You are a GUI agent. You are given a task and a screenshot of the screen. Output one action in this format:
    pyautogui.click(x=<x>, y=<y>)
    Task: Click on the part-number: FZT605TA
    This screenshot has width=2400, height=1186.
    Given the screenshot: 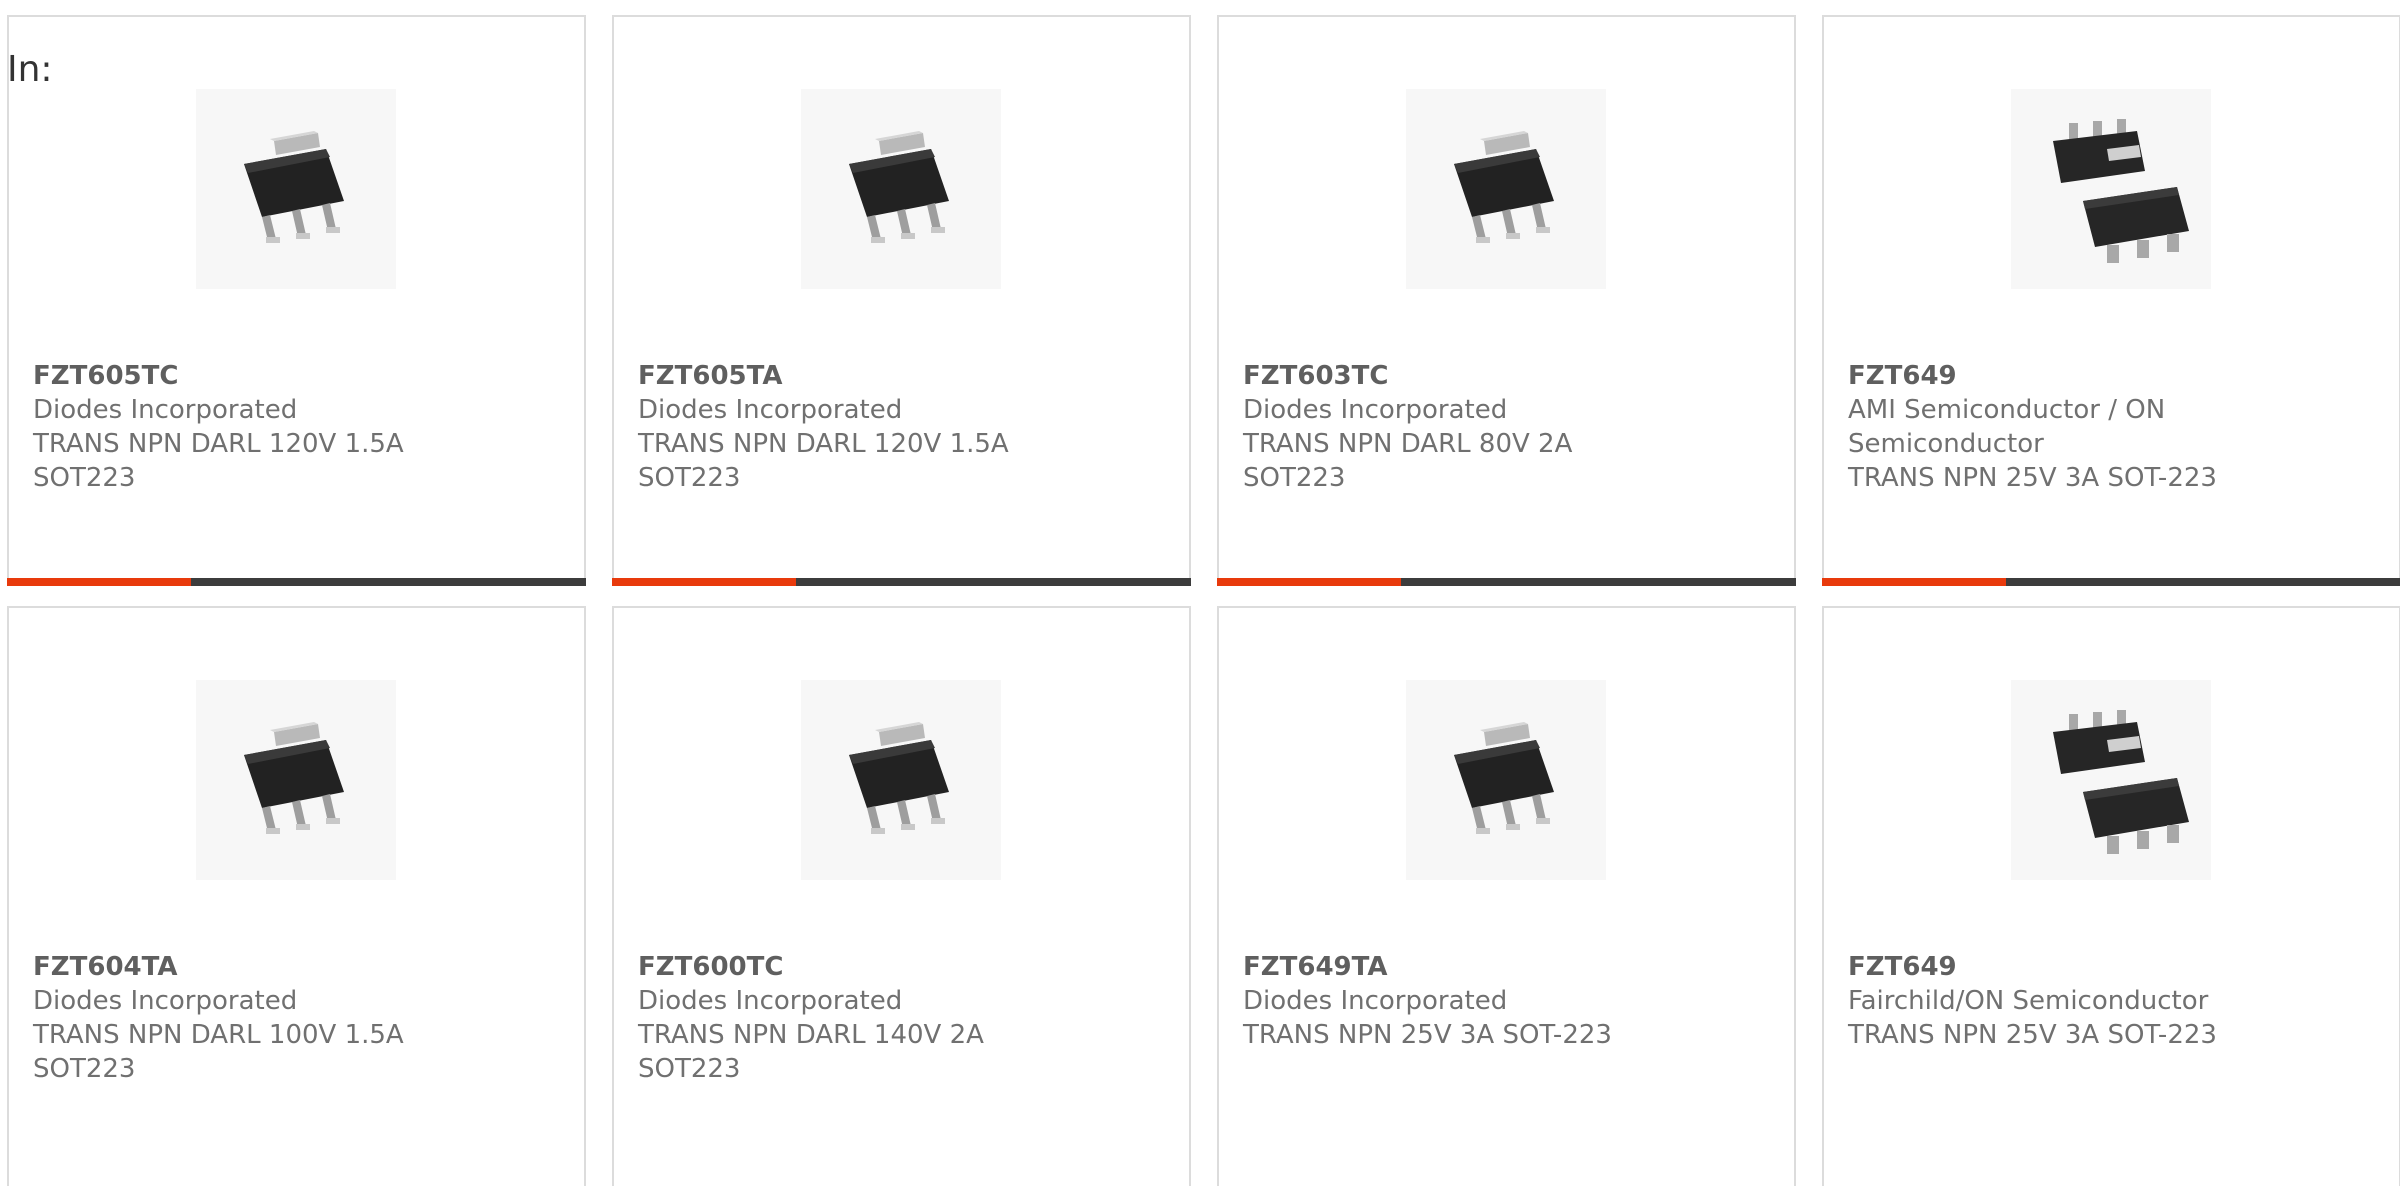 What is the action you would take?
    pyautogui.click(x=838, y=376)
    